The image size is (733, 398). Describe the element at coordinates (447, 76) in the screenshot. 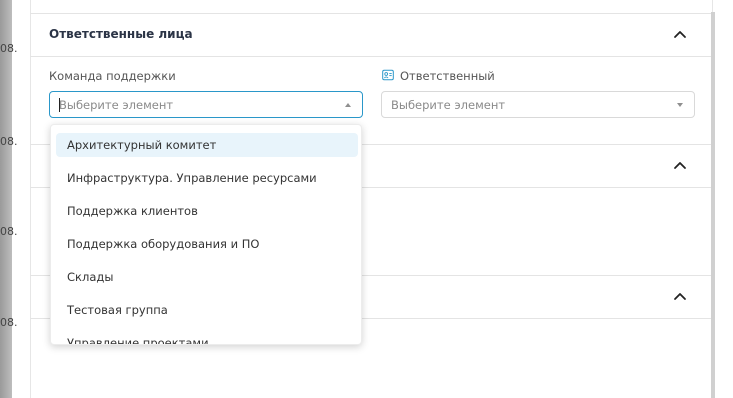

I see `responsible-label: Ответственный` at that location.